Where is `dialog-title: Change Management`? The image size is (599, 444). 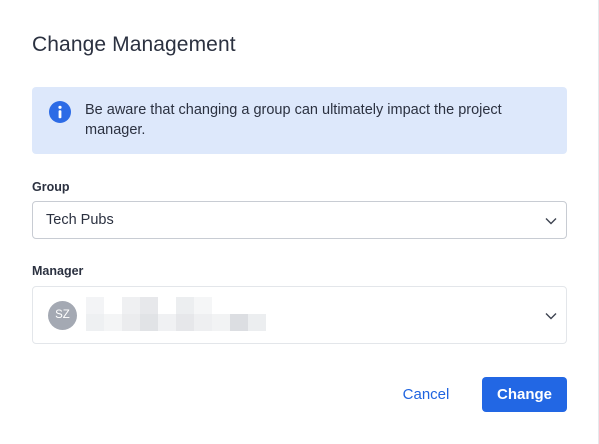 dialog-title: Change Management is located at coordinates (134, 44).